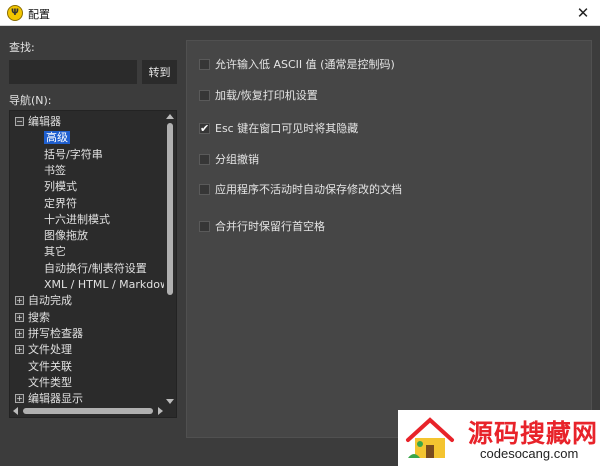 This screenshot has height=466, width=600. I want to click on tree-item: 文件类型, so click(50, 383).